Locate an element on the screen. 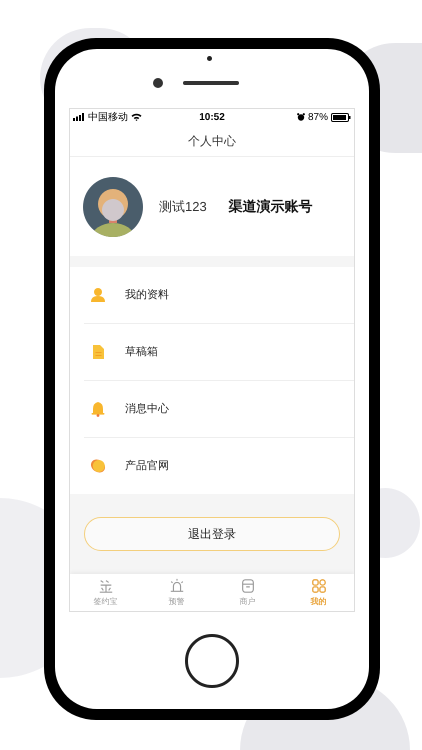  document-icon is located at coordinates (98, 352).